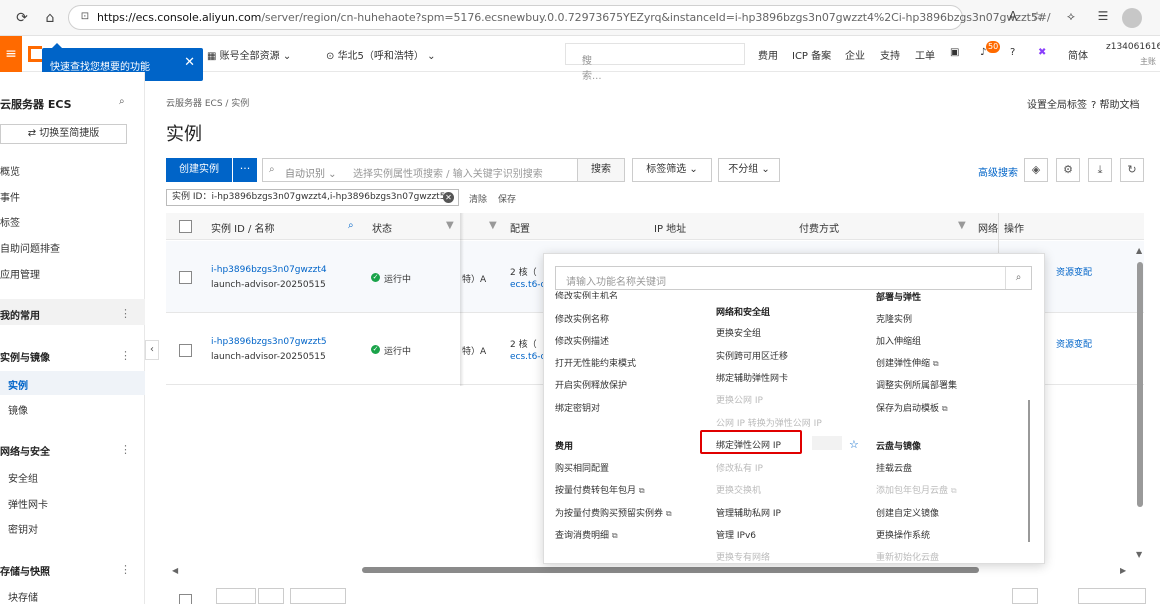  What do you see at coordinates (1068, 170) in the screenshot?
I see `gear-icon: ⚙` at bounding box center [1068, 170].